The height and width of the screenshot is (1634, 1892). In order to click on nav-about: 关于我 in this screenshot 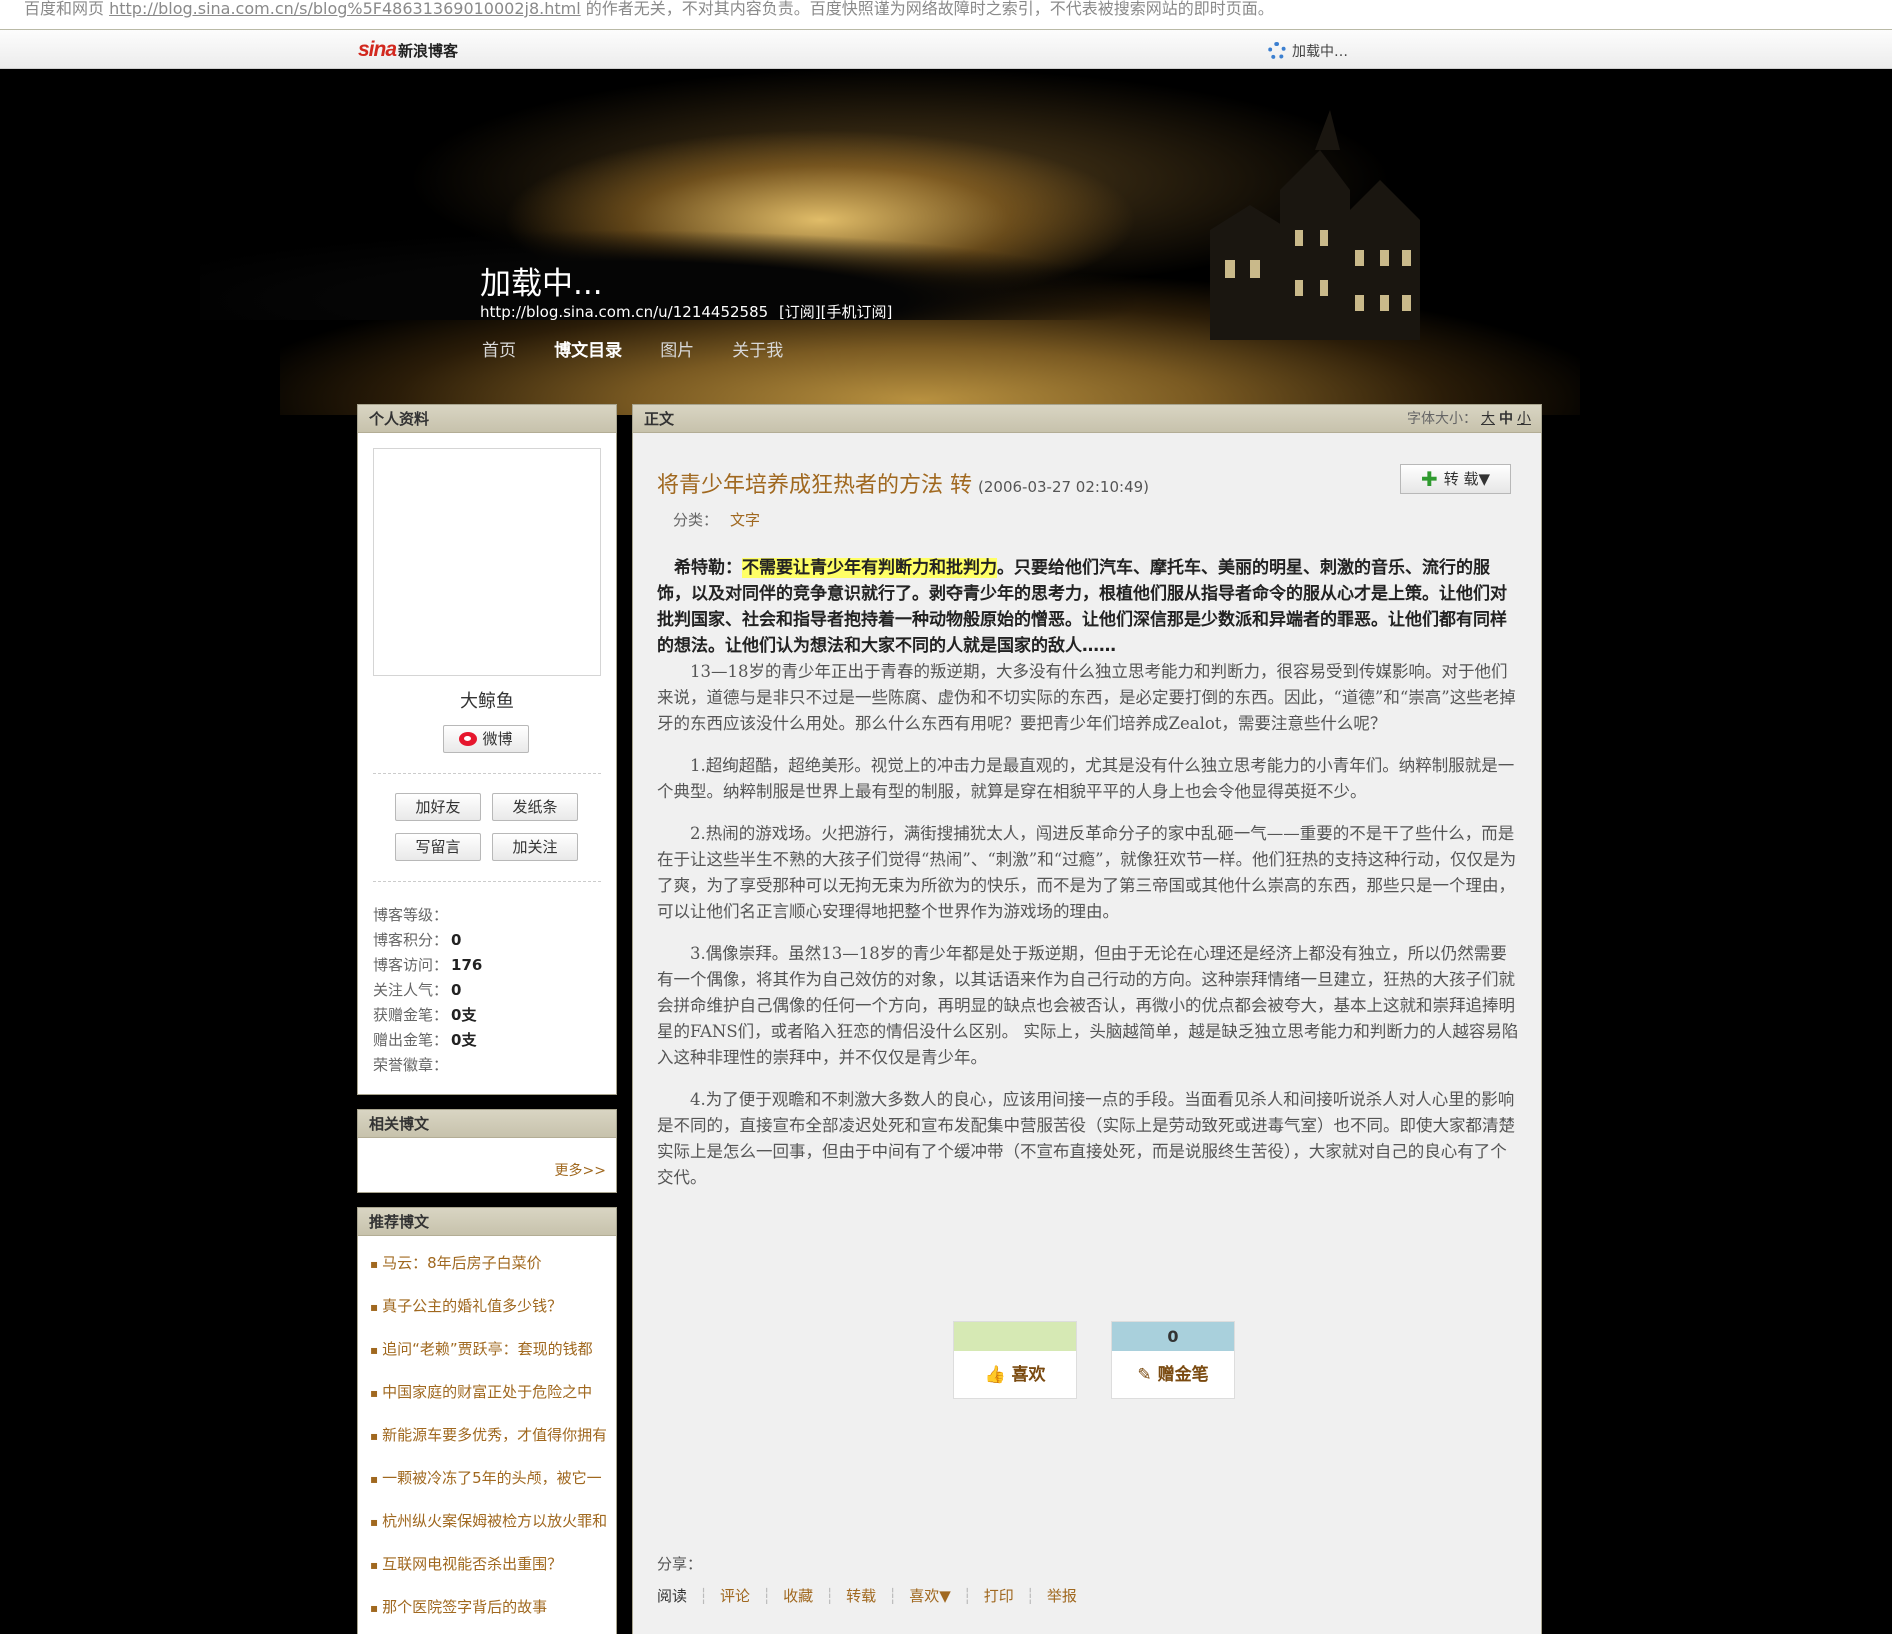, I will do `click(757, 351)`.